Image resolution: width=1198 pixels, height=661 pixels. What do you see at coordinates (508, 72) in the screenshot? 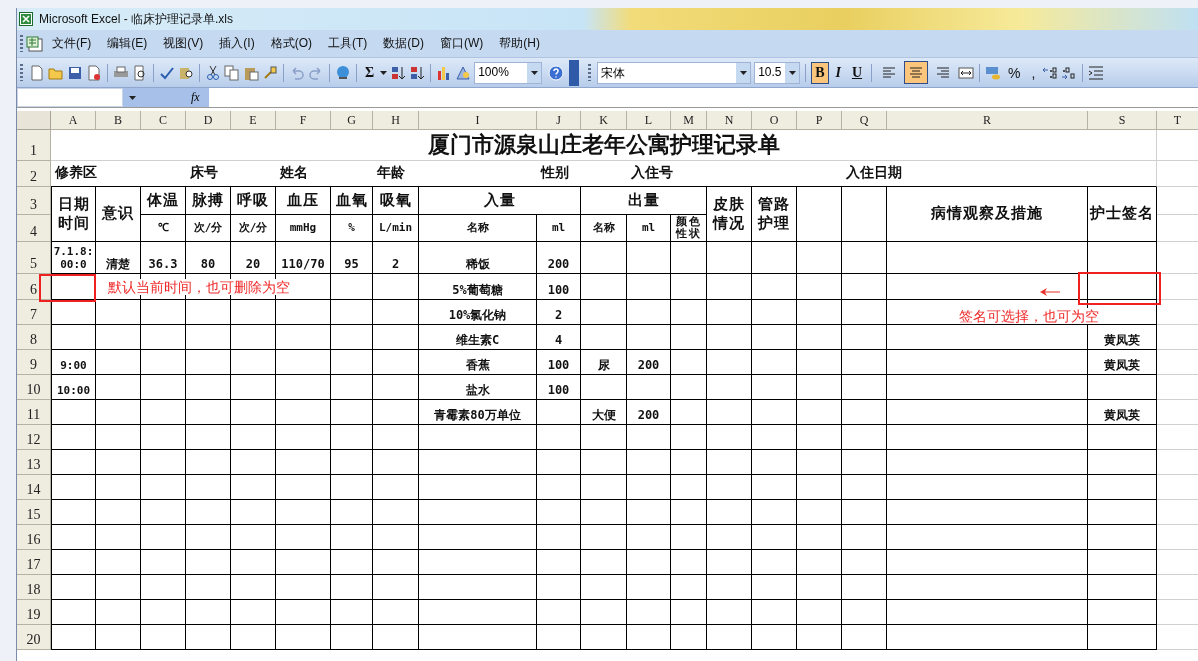
I see `zoom-dropdown: 100%` at bounding box center [508, 72].